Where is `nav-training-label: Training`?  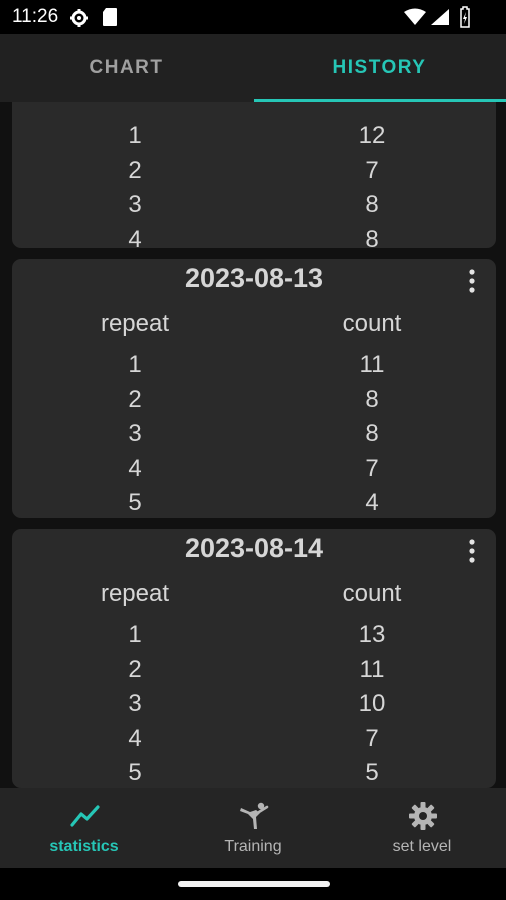
nav-training-label: Training is located at coordinates (253, 846).